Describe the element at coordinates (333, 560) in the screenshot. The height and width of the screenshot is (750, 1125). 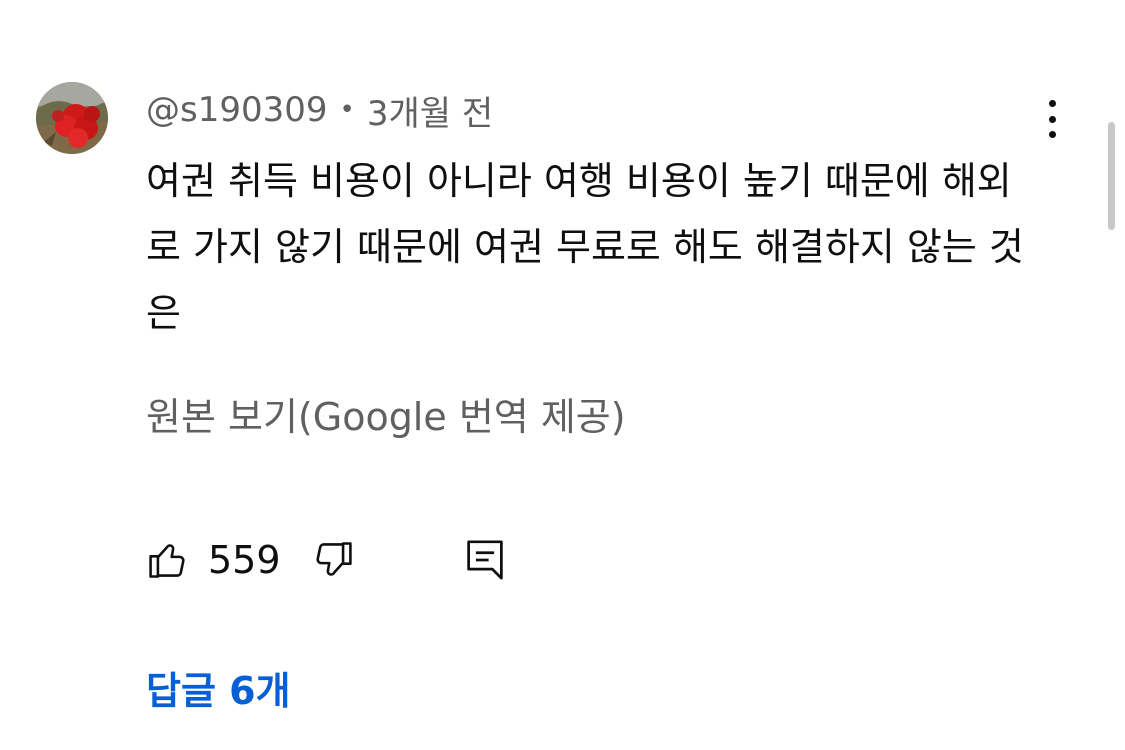
I see `thumbs-down-icon` at that location.